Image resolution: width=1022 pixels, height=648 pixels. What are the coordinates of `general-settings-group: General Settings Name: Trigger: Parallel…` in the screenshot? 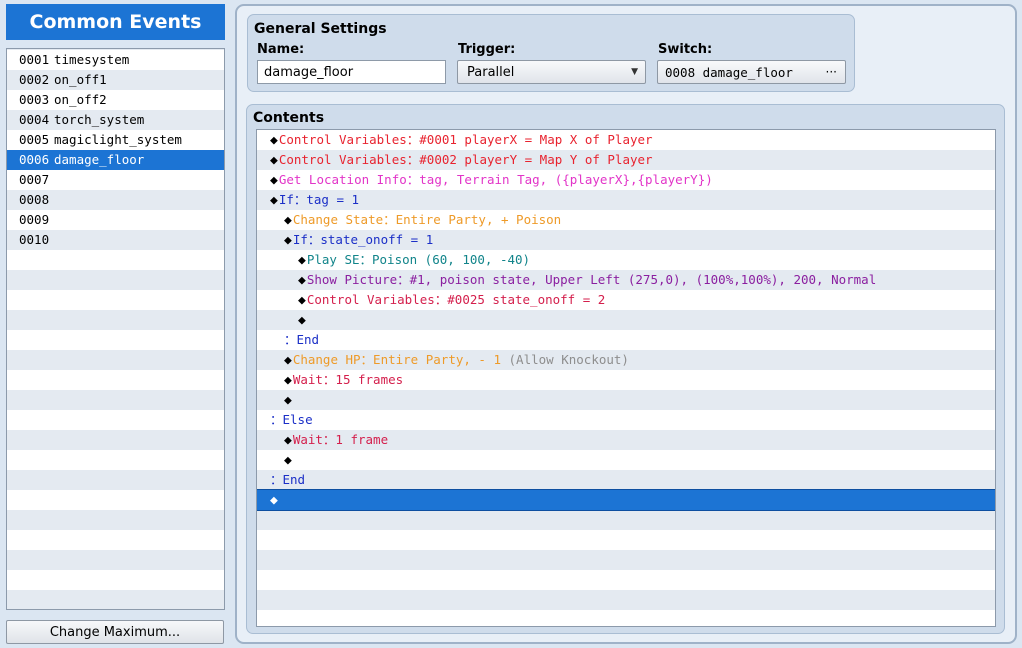 It's located at (551, 53).